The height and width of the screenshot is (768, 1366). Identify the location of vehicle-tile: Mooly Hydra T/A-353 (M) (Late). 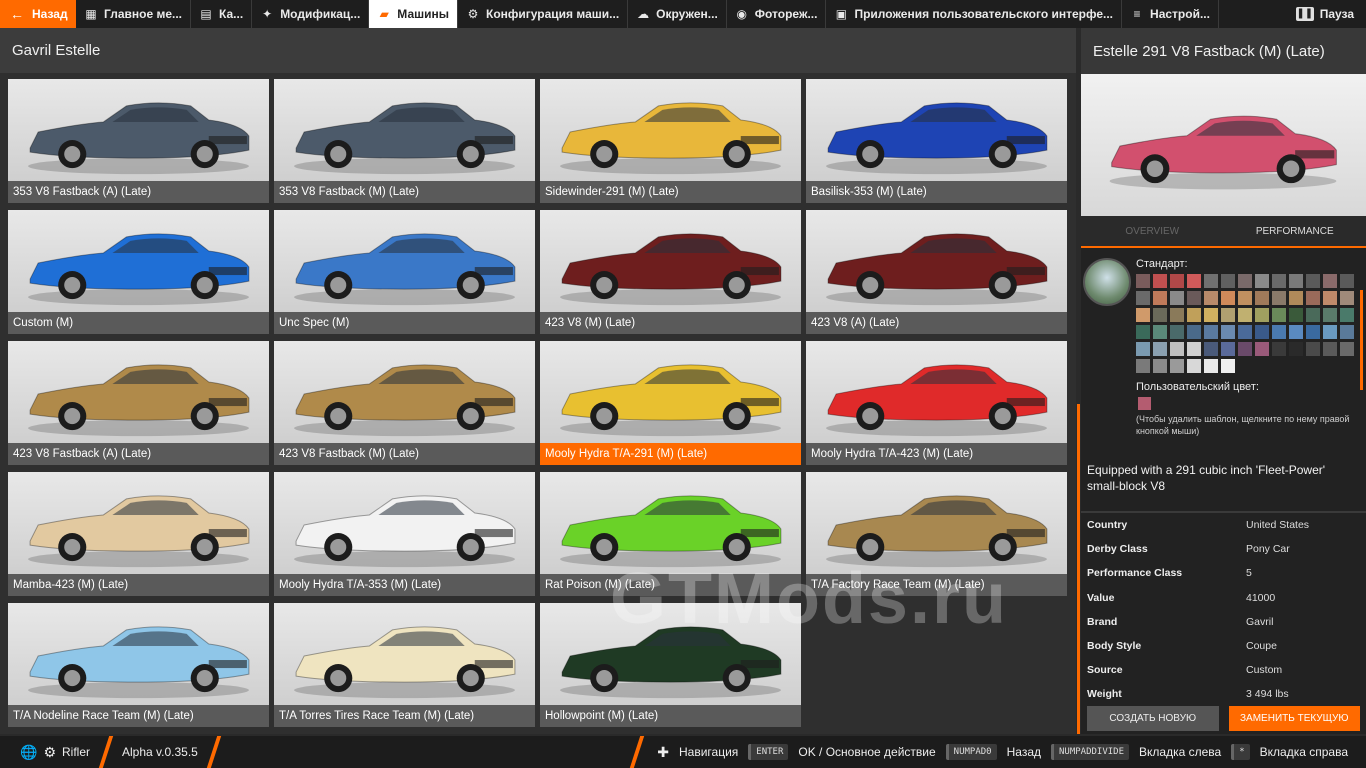
(404, 534).